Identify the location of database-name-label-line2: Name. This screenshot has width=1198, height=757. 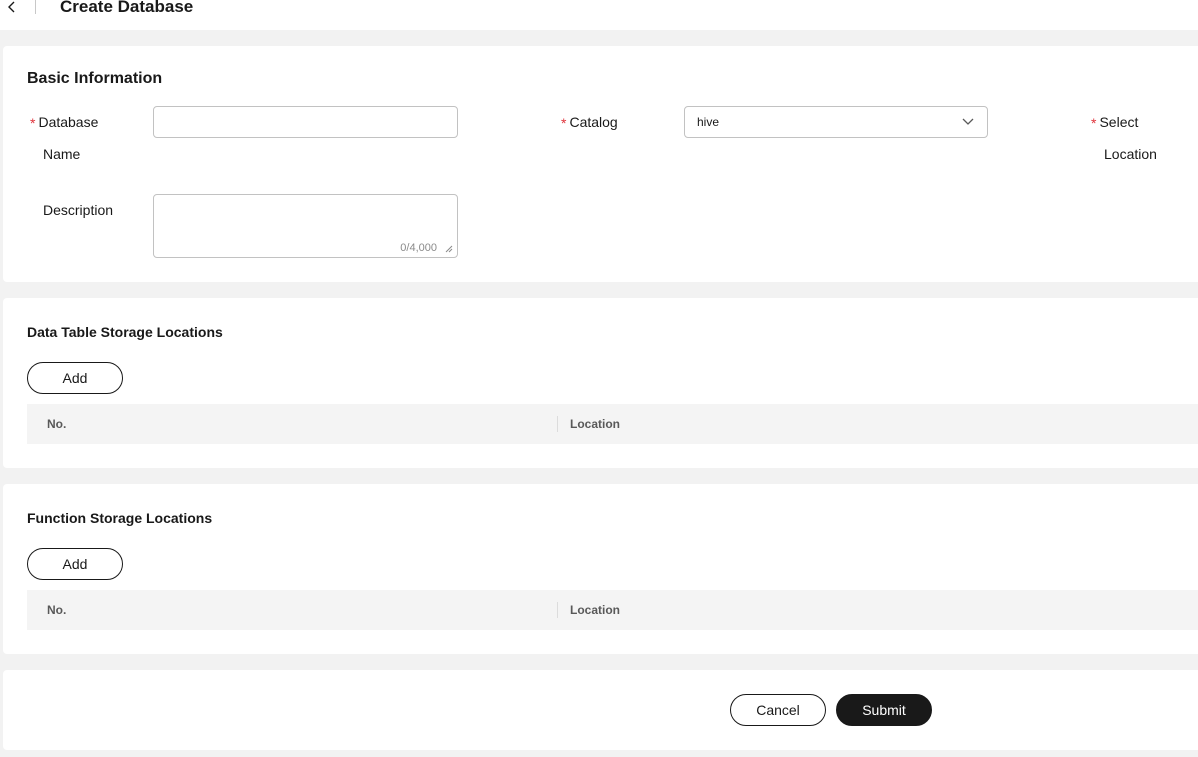
(62, 154).